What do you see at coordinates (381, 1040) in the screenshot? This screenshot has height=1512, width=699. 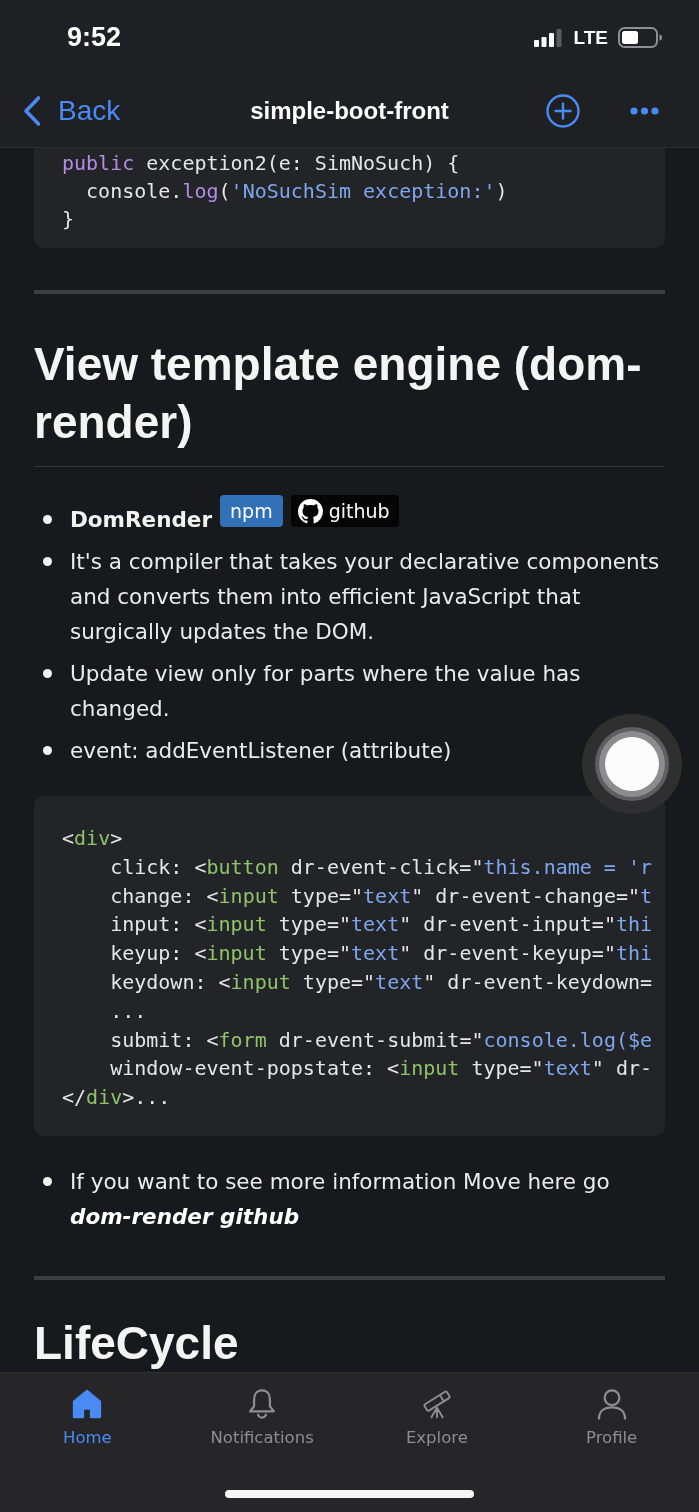 I see `code-line: submit: <form dr-event-submit="console.log($e` at bounding box center [381, 1040].